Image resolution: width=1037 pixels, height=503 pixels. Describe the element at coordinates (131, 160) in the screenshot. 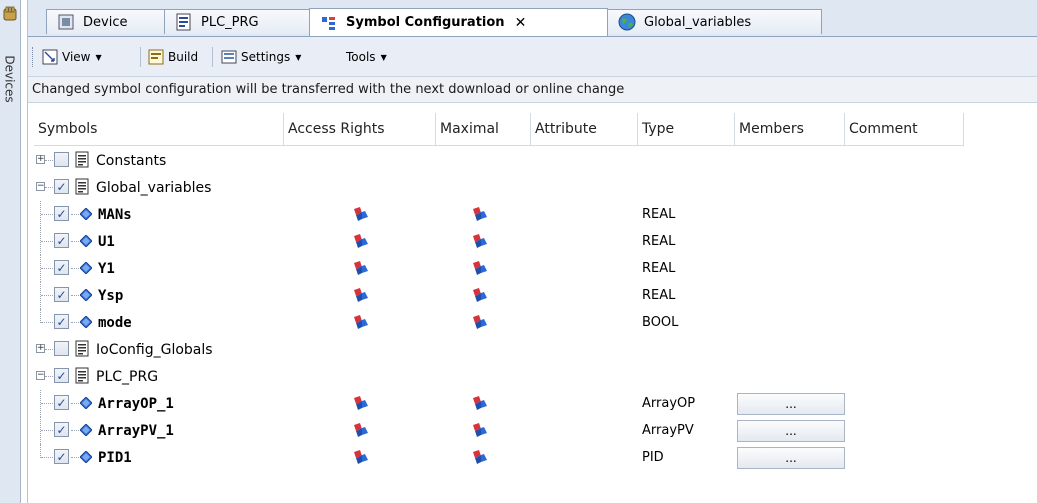

I see `group-name: Constants` at that location.